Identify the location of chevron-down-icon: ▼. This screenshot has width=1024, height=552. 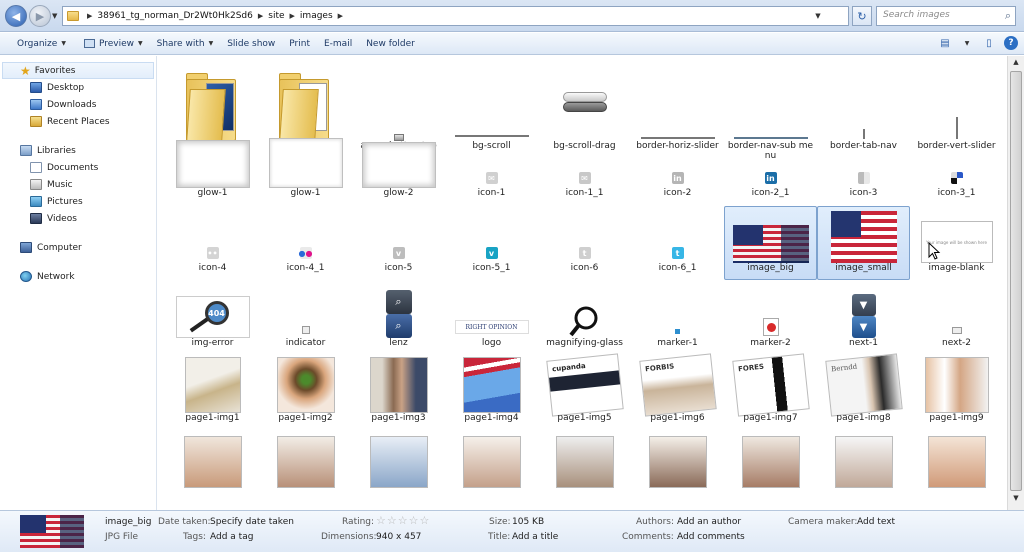
(967, 43).